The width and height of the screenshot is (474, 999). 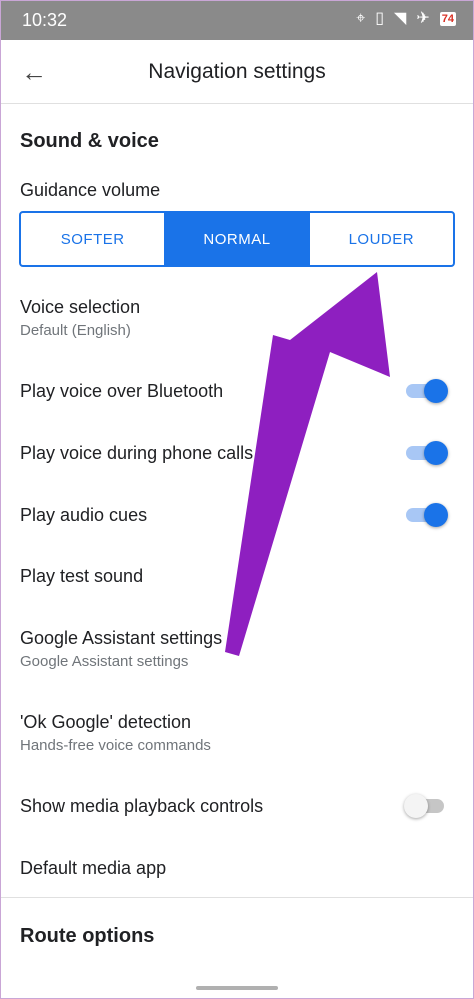 What do you see at coordinates (104, 661) in the screenshot?
I see `assistant-settings-sublabel: Google Assistant settings` at bounding box center [104, 661].